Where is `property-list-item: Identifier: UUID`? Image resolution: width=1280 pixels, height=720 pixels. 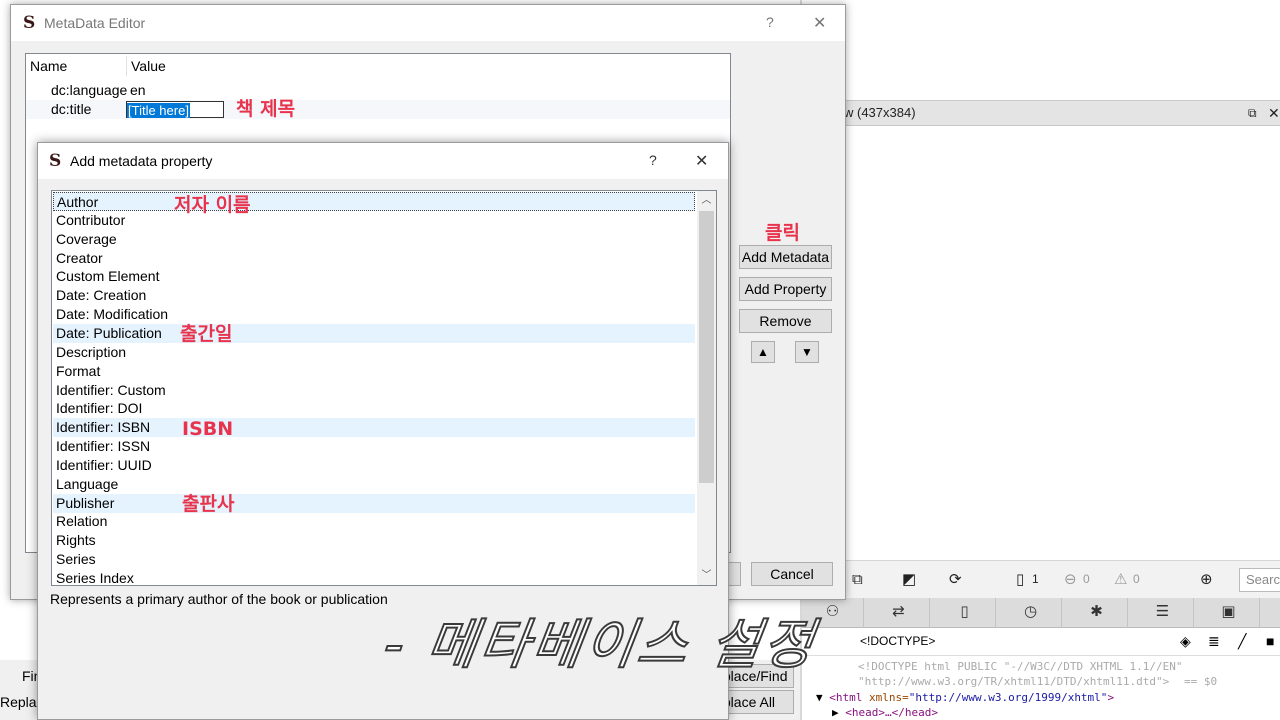
property-list-item: Identifier: UUID is located at coordinates (374, 465).